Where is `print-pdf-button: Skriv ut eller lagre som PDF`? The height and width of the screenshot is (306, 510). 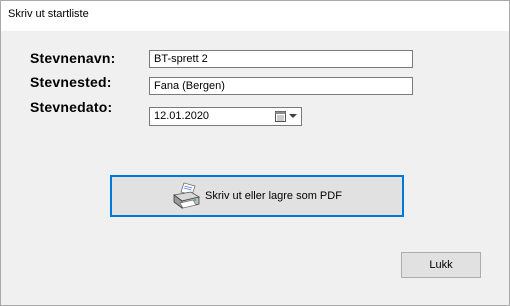
print-pdf-button: Skriv ut eller lagre som PDF is located at coordinates (257, 196).